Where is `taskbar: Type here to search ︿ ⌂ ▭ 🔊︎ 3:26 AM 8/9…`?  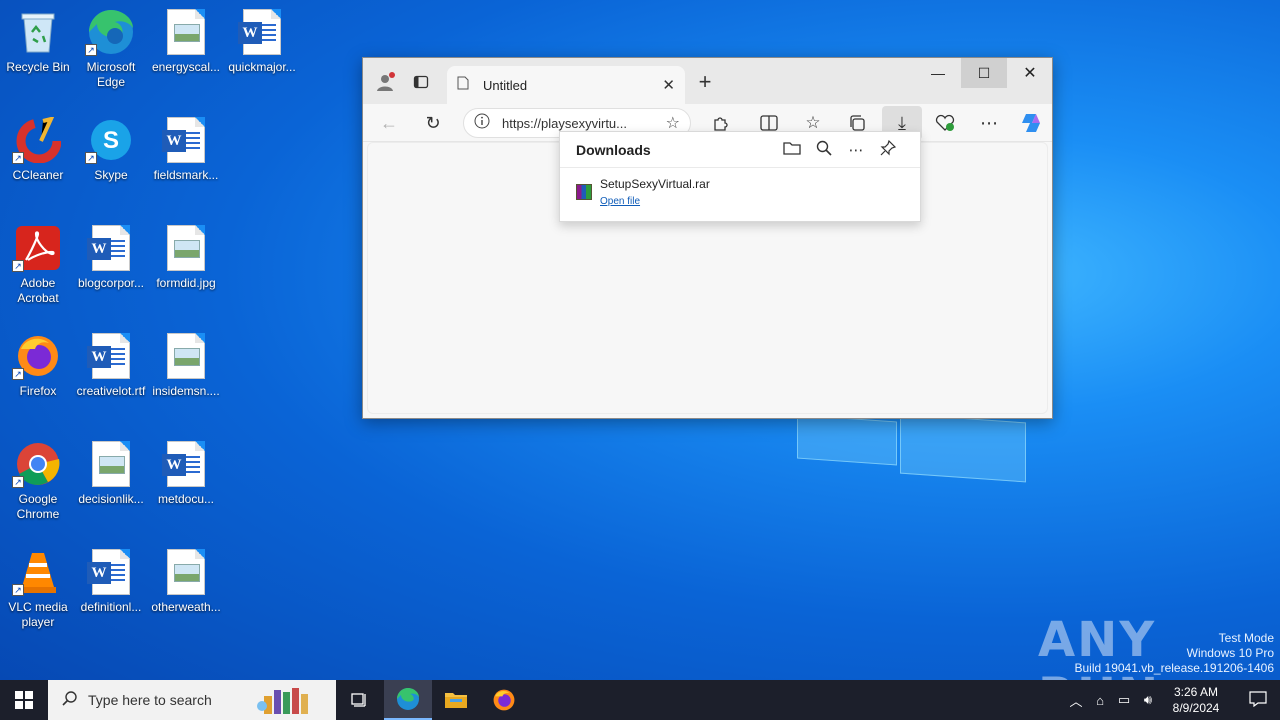 taskbar: Type here to search ︿ ⌂ ▭ 🔊︎ 3:26 AM 8/9… is located at coordinates (640, 700).